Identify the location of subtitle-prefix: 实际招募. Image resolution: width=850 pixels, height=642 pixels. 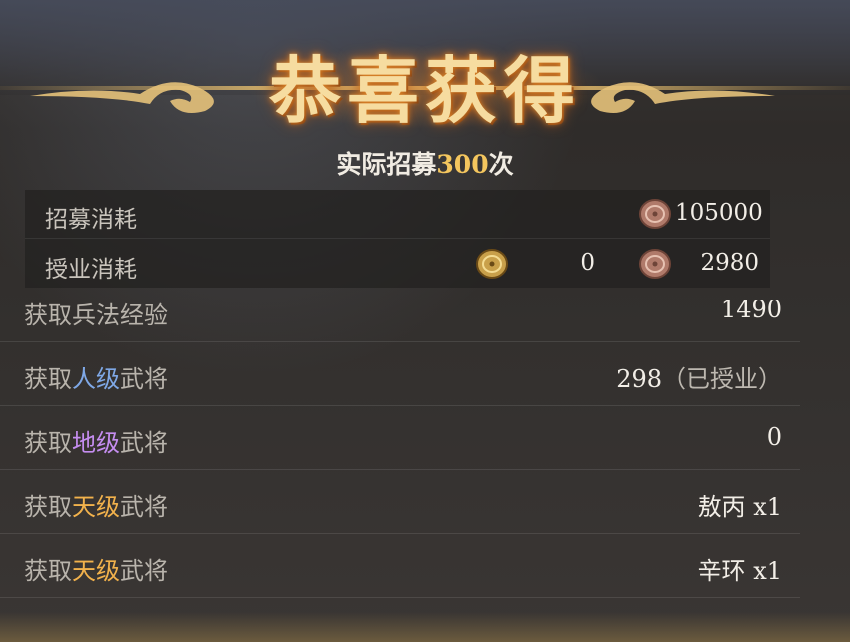
(386, 164).